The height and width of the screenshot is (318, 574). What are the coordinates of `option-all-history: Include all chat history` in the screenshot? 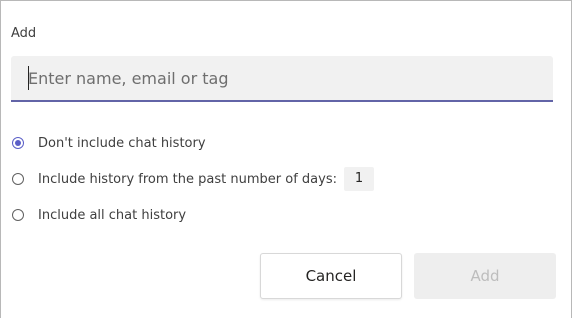 It's located at (99, 215).